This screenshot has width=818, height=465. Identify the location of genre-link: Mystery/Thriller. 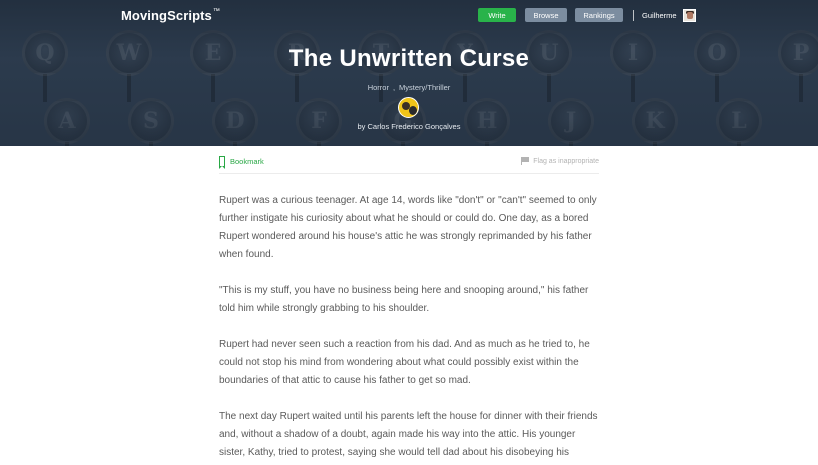
(424, 87).